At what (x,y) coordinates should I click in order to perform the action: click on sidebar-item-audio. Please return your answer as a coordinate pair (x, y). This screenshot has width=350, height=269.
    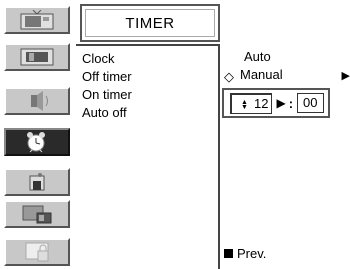
    Looking at the image, I should click on (37, 101).